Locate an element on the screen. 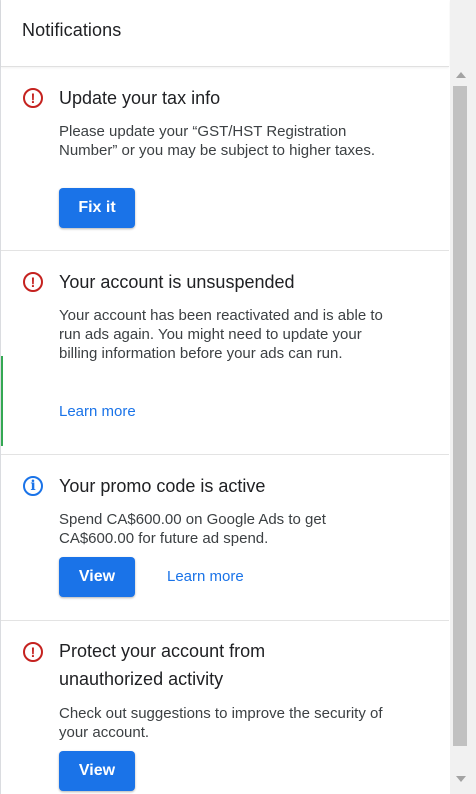 The width and height of the screenshot is (476, 794). notification-title: Your account is unsuspended is located at coordinates (177, 282).